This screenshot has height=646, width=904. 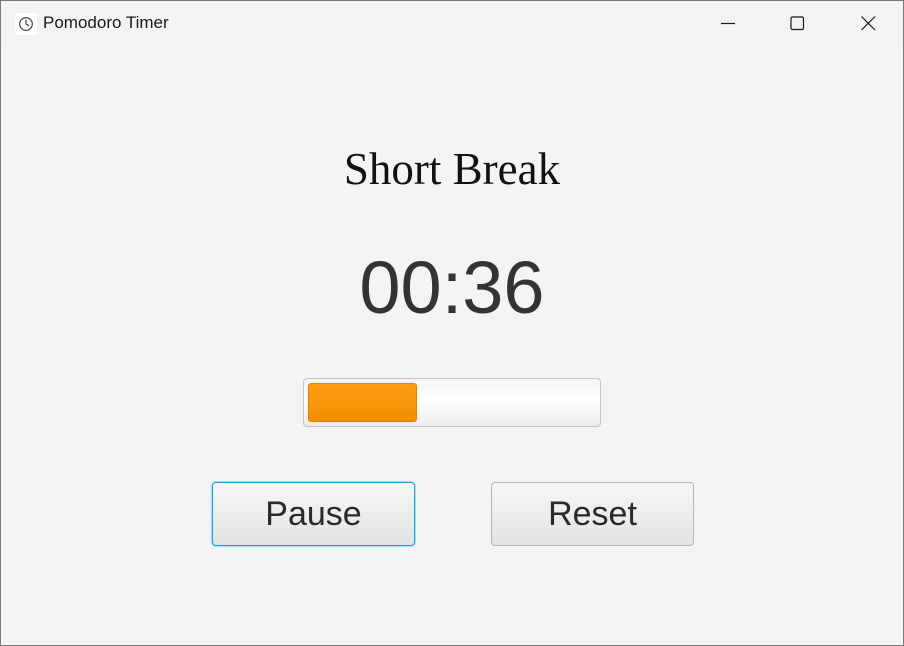 I want to click on maximize-button, so click(x=797, y=23).